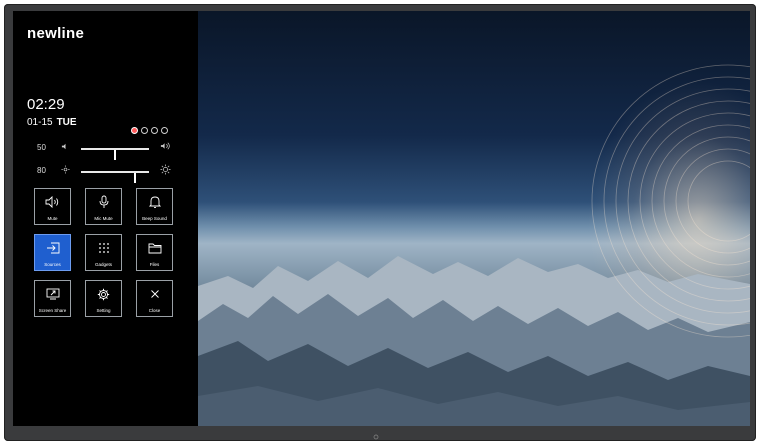  I want to click on clock-date: 01-15 TUE, so click(52, 122).